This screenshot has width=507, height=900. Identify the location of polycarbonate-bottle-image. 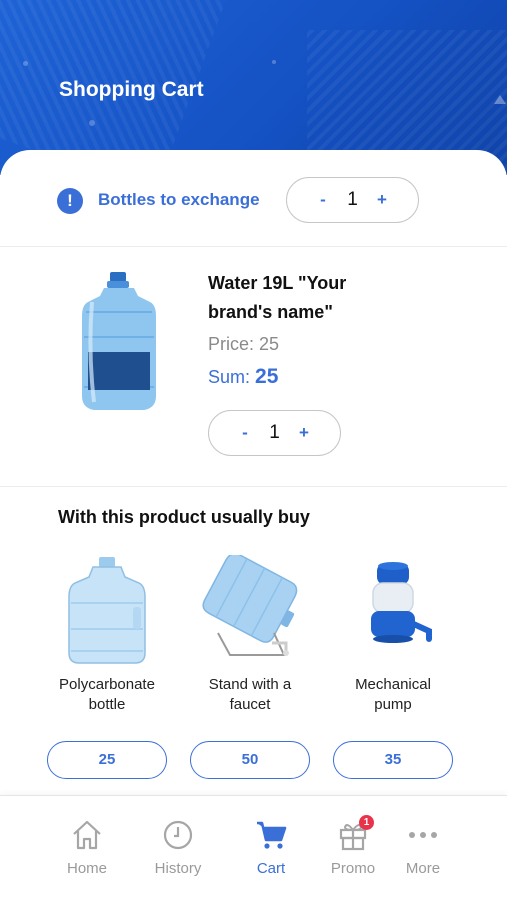
(107, 610).